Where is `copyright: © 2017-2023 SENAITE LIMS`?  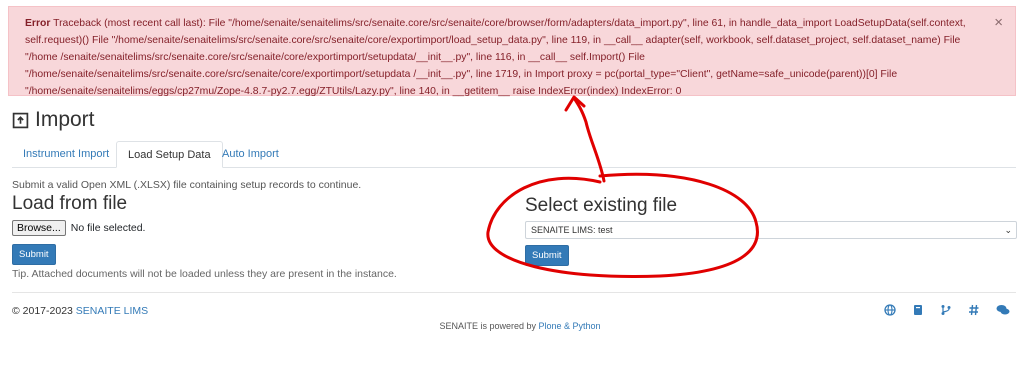 copyright: © 2017-2023 SENAITE LIMS is located at coordinates (80, 311).